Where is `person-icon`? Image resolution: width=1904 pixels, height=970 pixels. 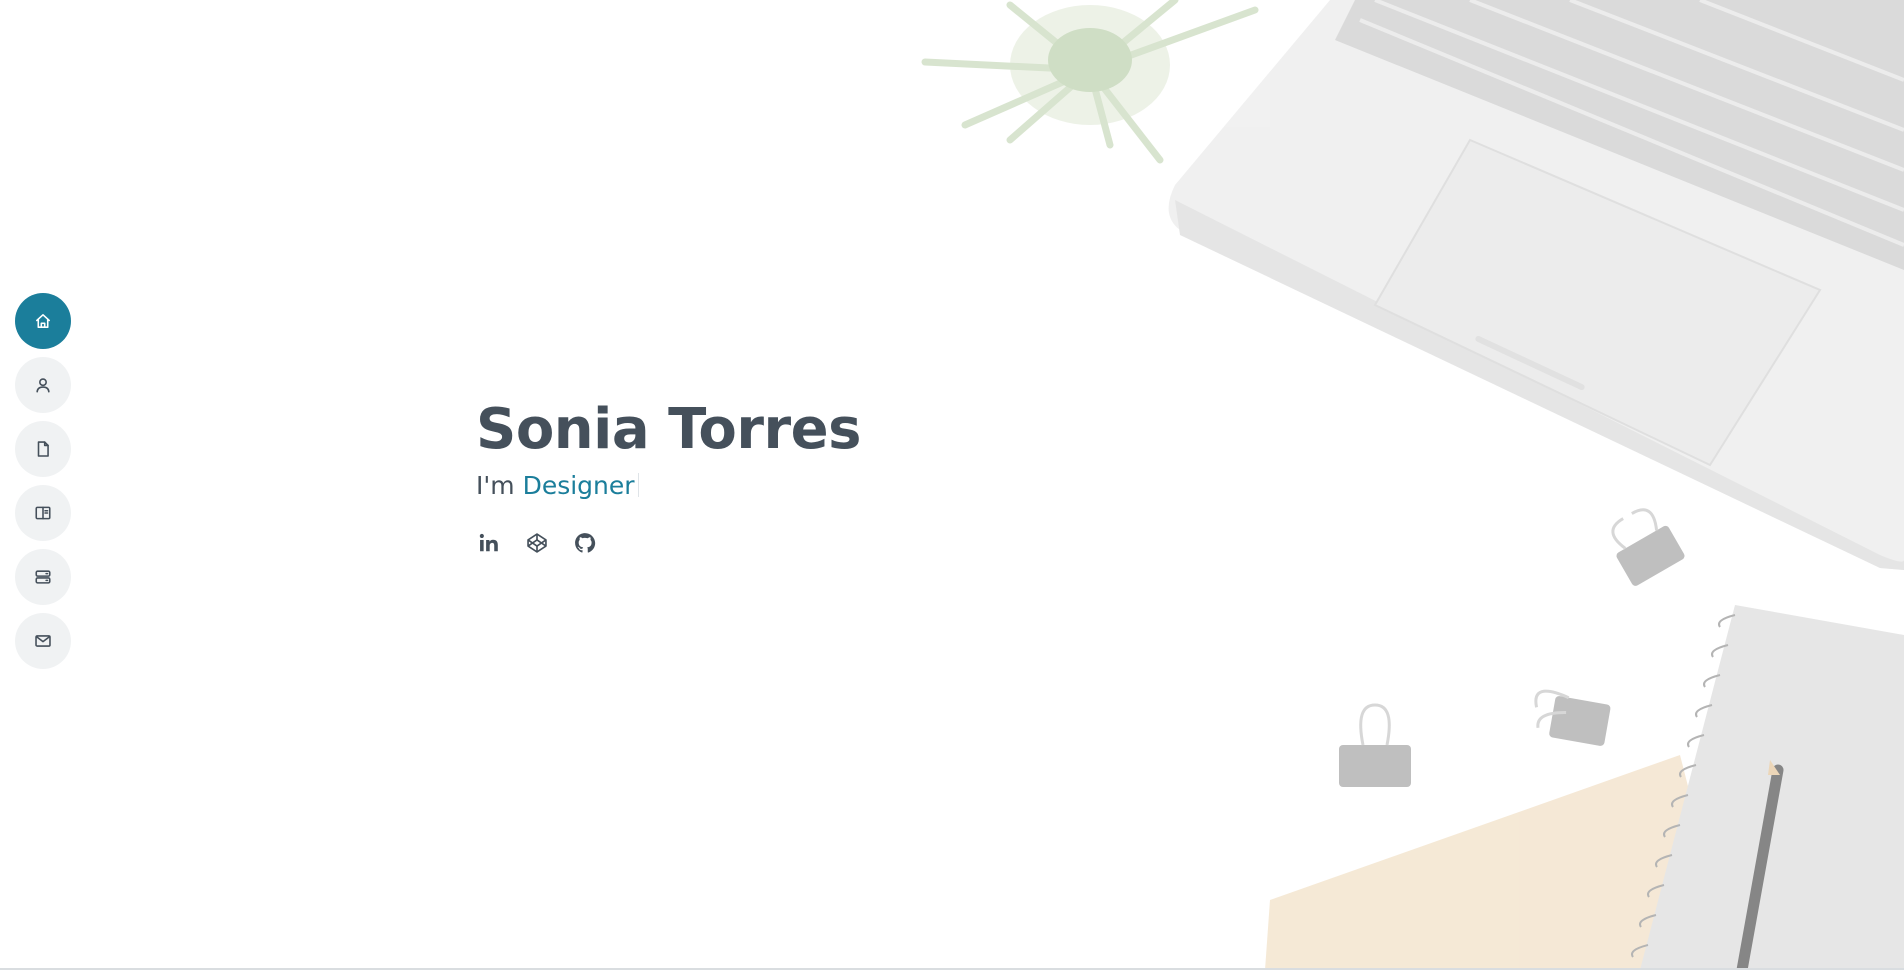 person-icon is located at coordinates (43, 385).